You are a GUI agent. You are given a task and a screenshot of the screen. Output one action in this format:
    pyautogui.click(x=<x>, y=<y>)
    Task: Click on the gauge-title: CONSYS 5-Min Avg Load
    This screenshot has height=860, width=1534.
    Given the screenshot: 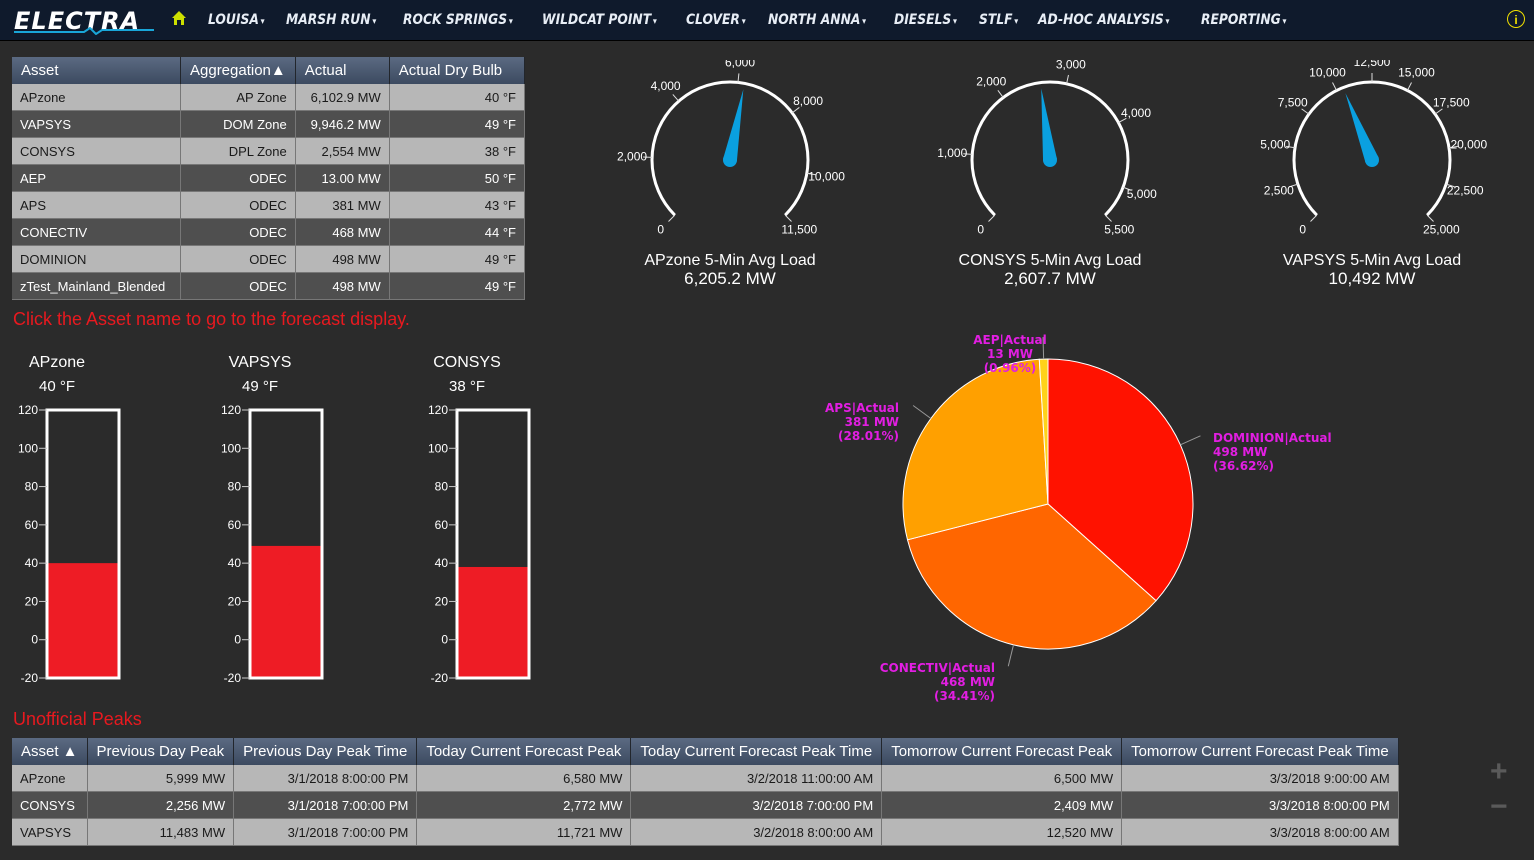 What is the action you would take?
    pyautogui.click(x=1050, y=260)
    